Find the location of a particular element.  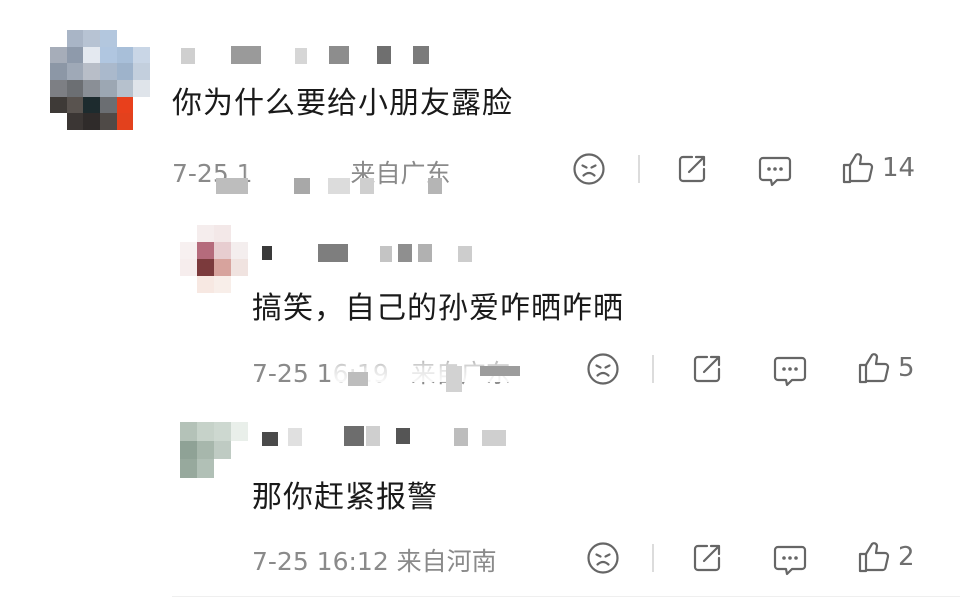

like-count: 5 is located at coordinates (906, 368).